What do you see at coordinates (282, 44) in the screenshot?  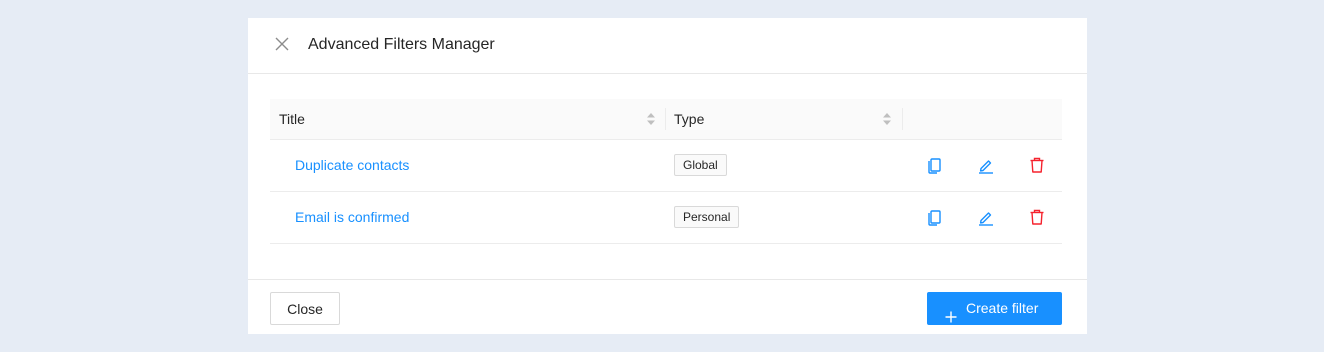 I see `close-icon` at bounding box center [282, 44].